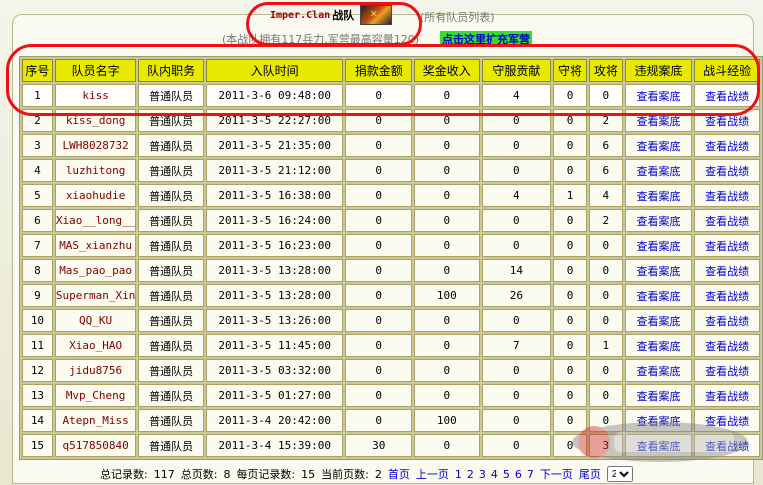  I want to click on member-name: q517850840, so click(95, 445).